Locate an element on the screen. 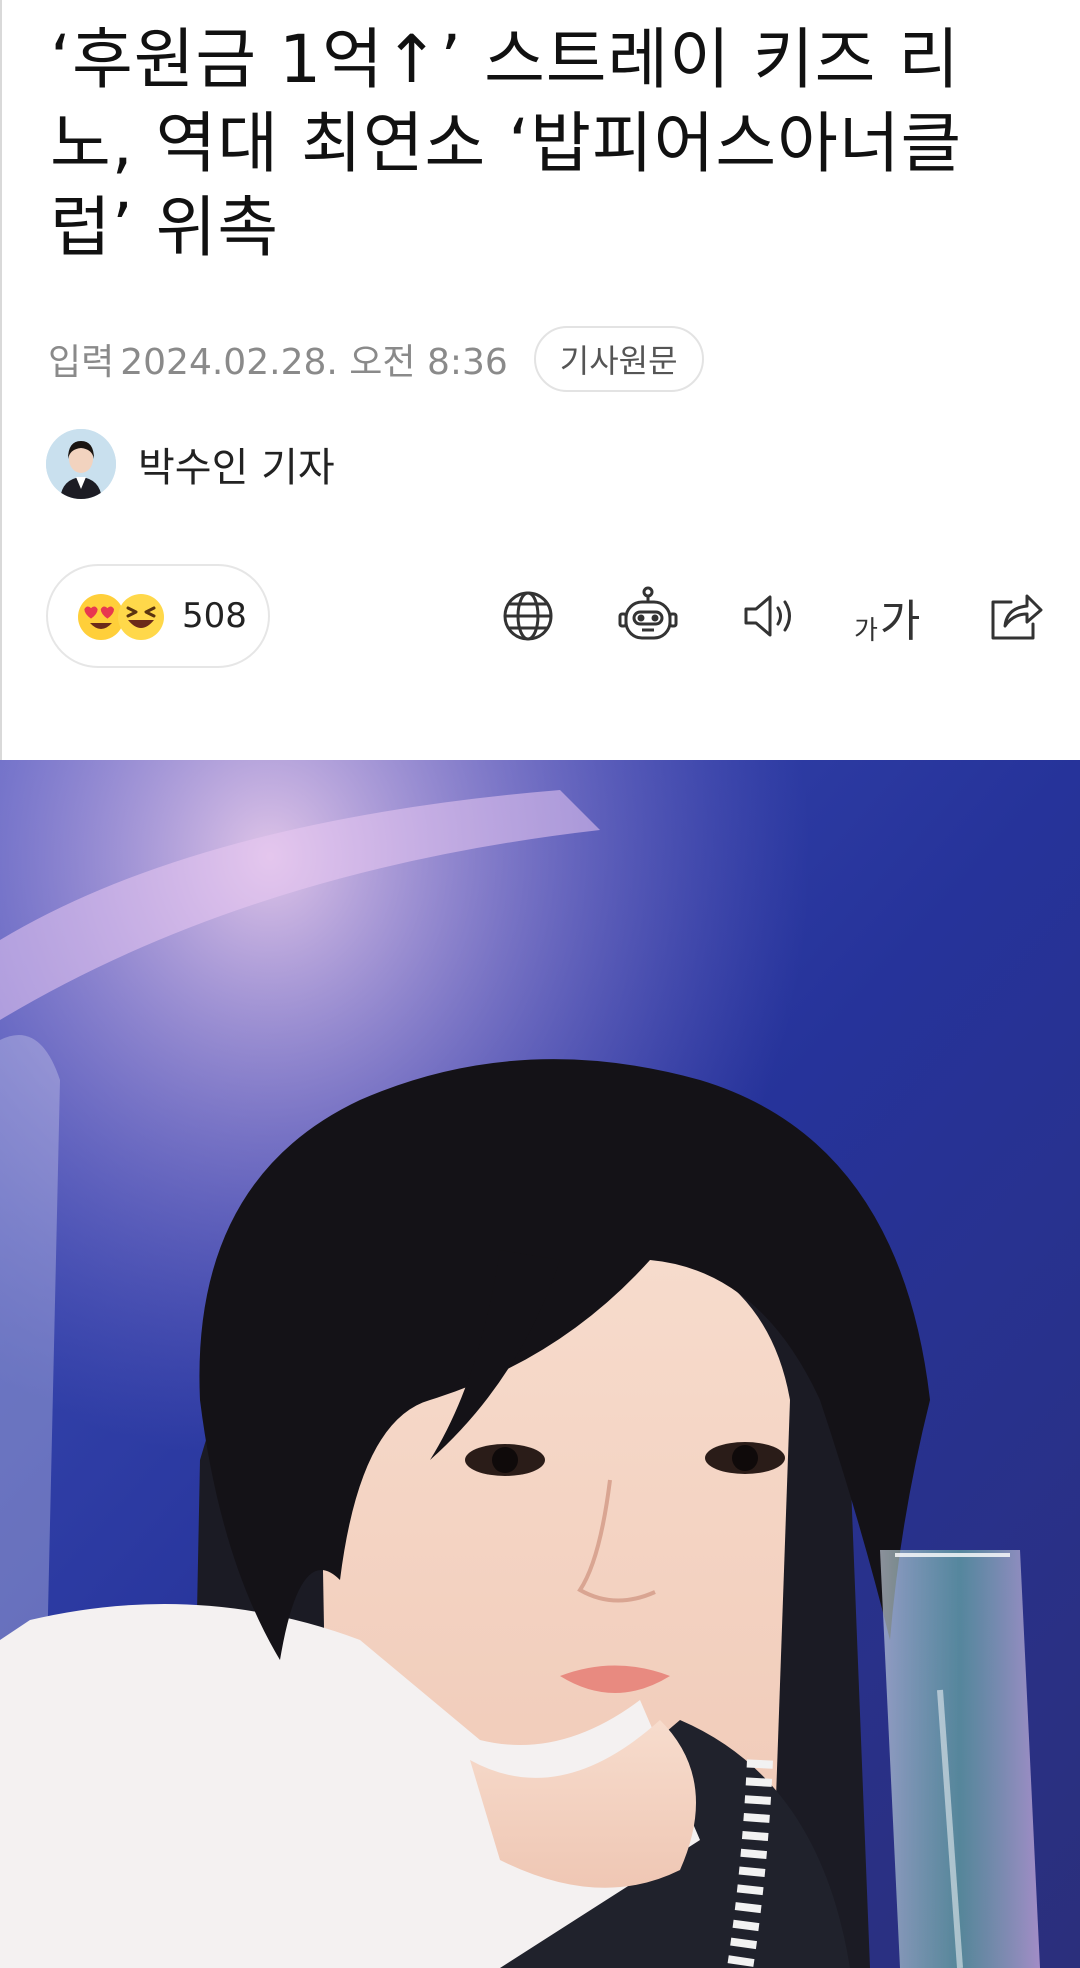 The height and width of the screenshot is (1968, 1080). input-label: 입력 is located at coordinates (81, 362).